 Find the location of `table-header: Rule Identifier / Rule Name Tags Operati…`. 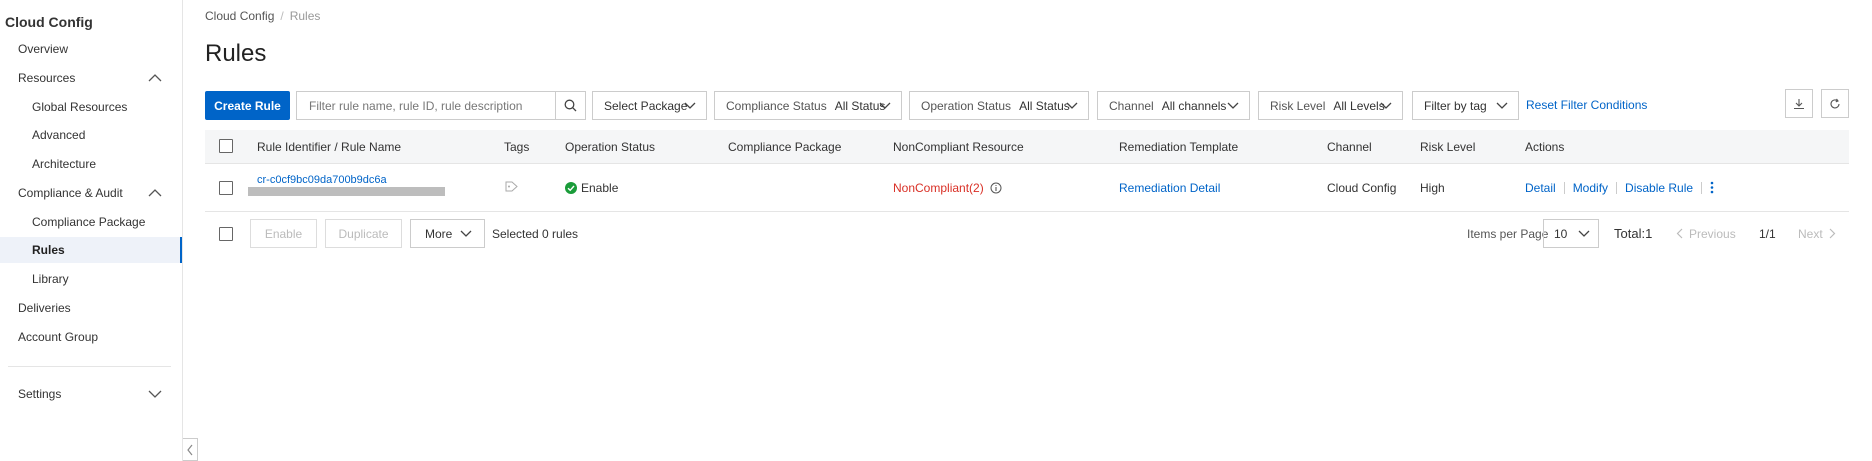

table-header: Rule Identifier / Rule Name Tags Operati… is located at coordinates (1027, 147).